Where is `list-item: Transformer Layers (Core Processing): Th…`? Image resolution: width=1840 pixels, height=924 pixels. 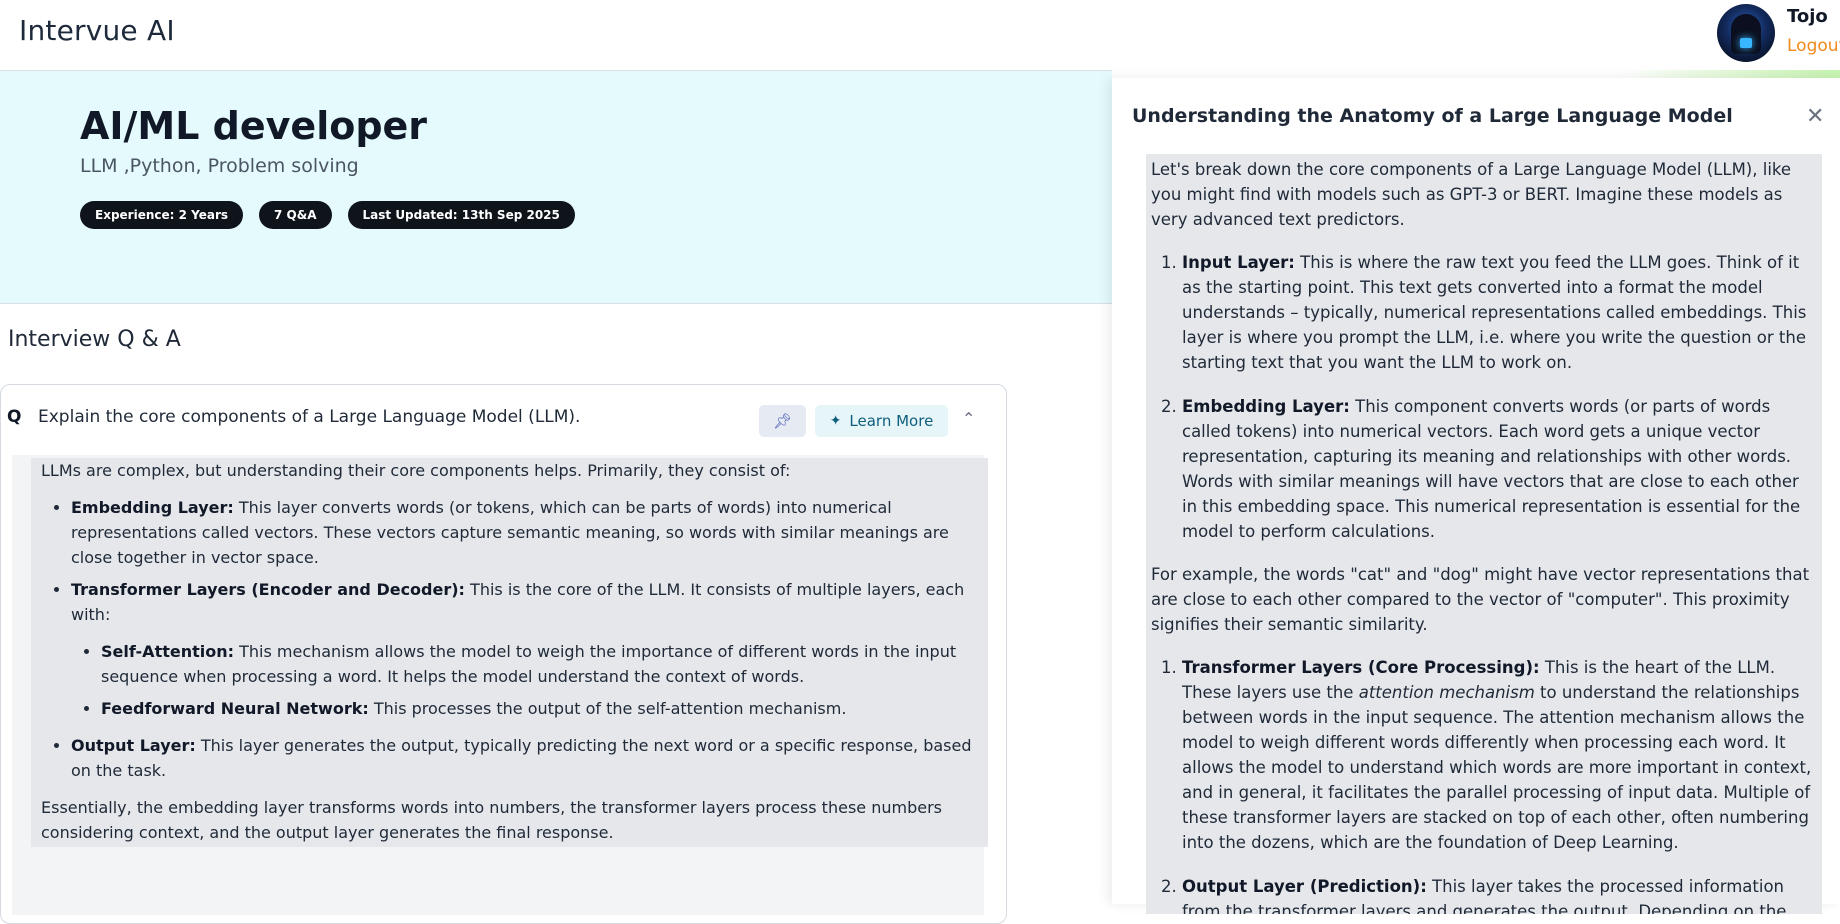
list-item: Transformer Layers (Core Processing): Th… is located at coordinates (1499, 755).